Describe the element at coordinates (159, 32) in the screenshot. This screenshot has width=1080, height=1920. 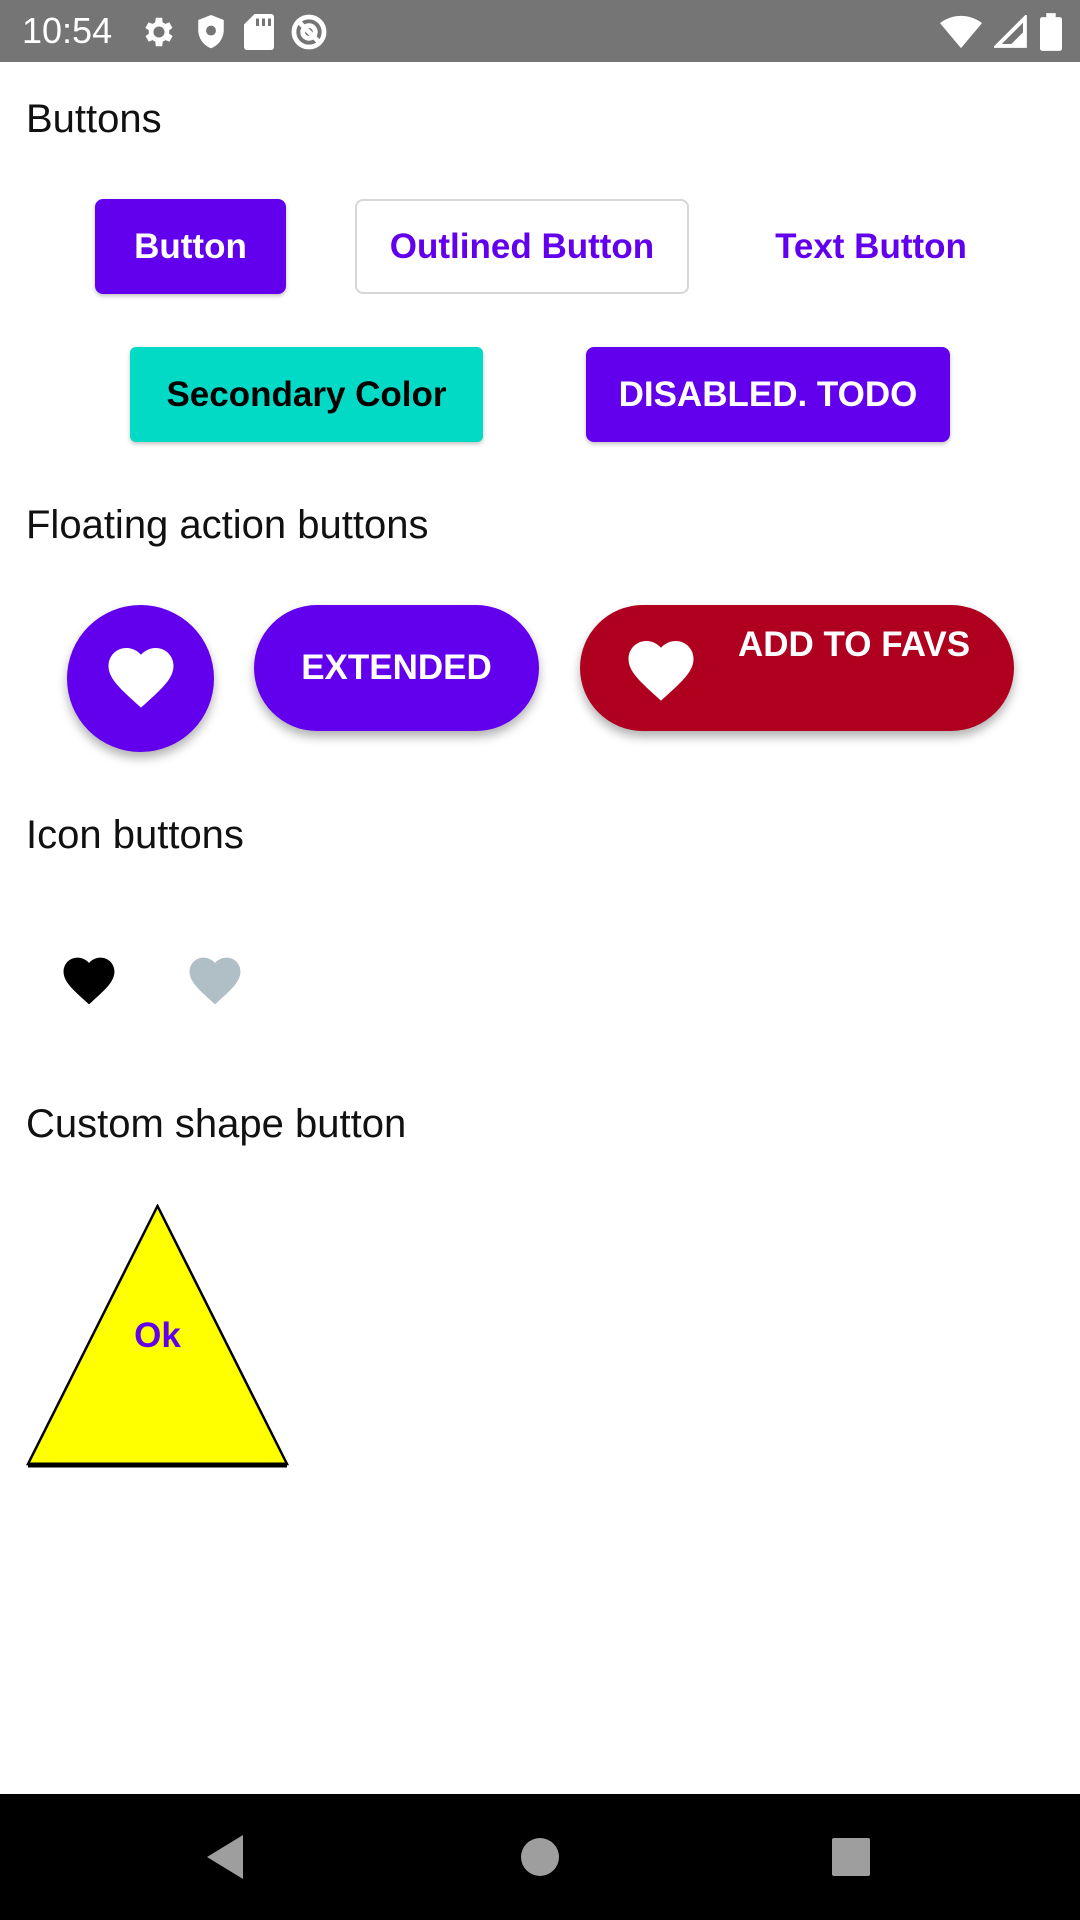
I see `gear-icon` at that location.